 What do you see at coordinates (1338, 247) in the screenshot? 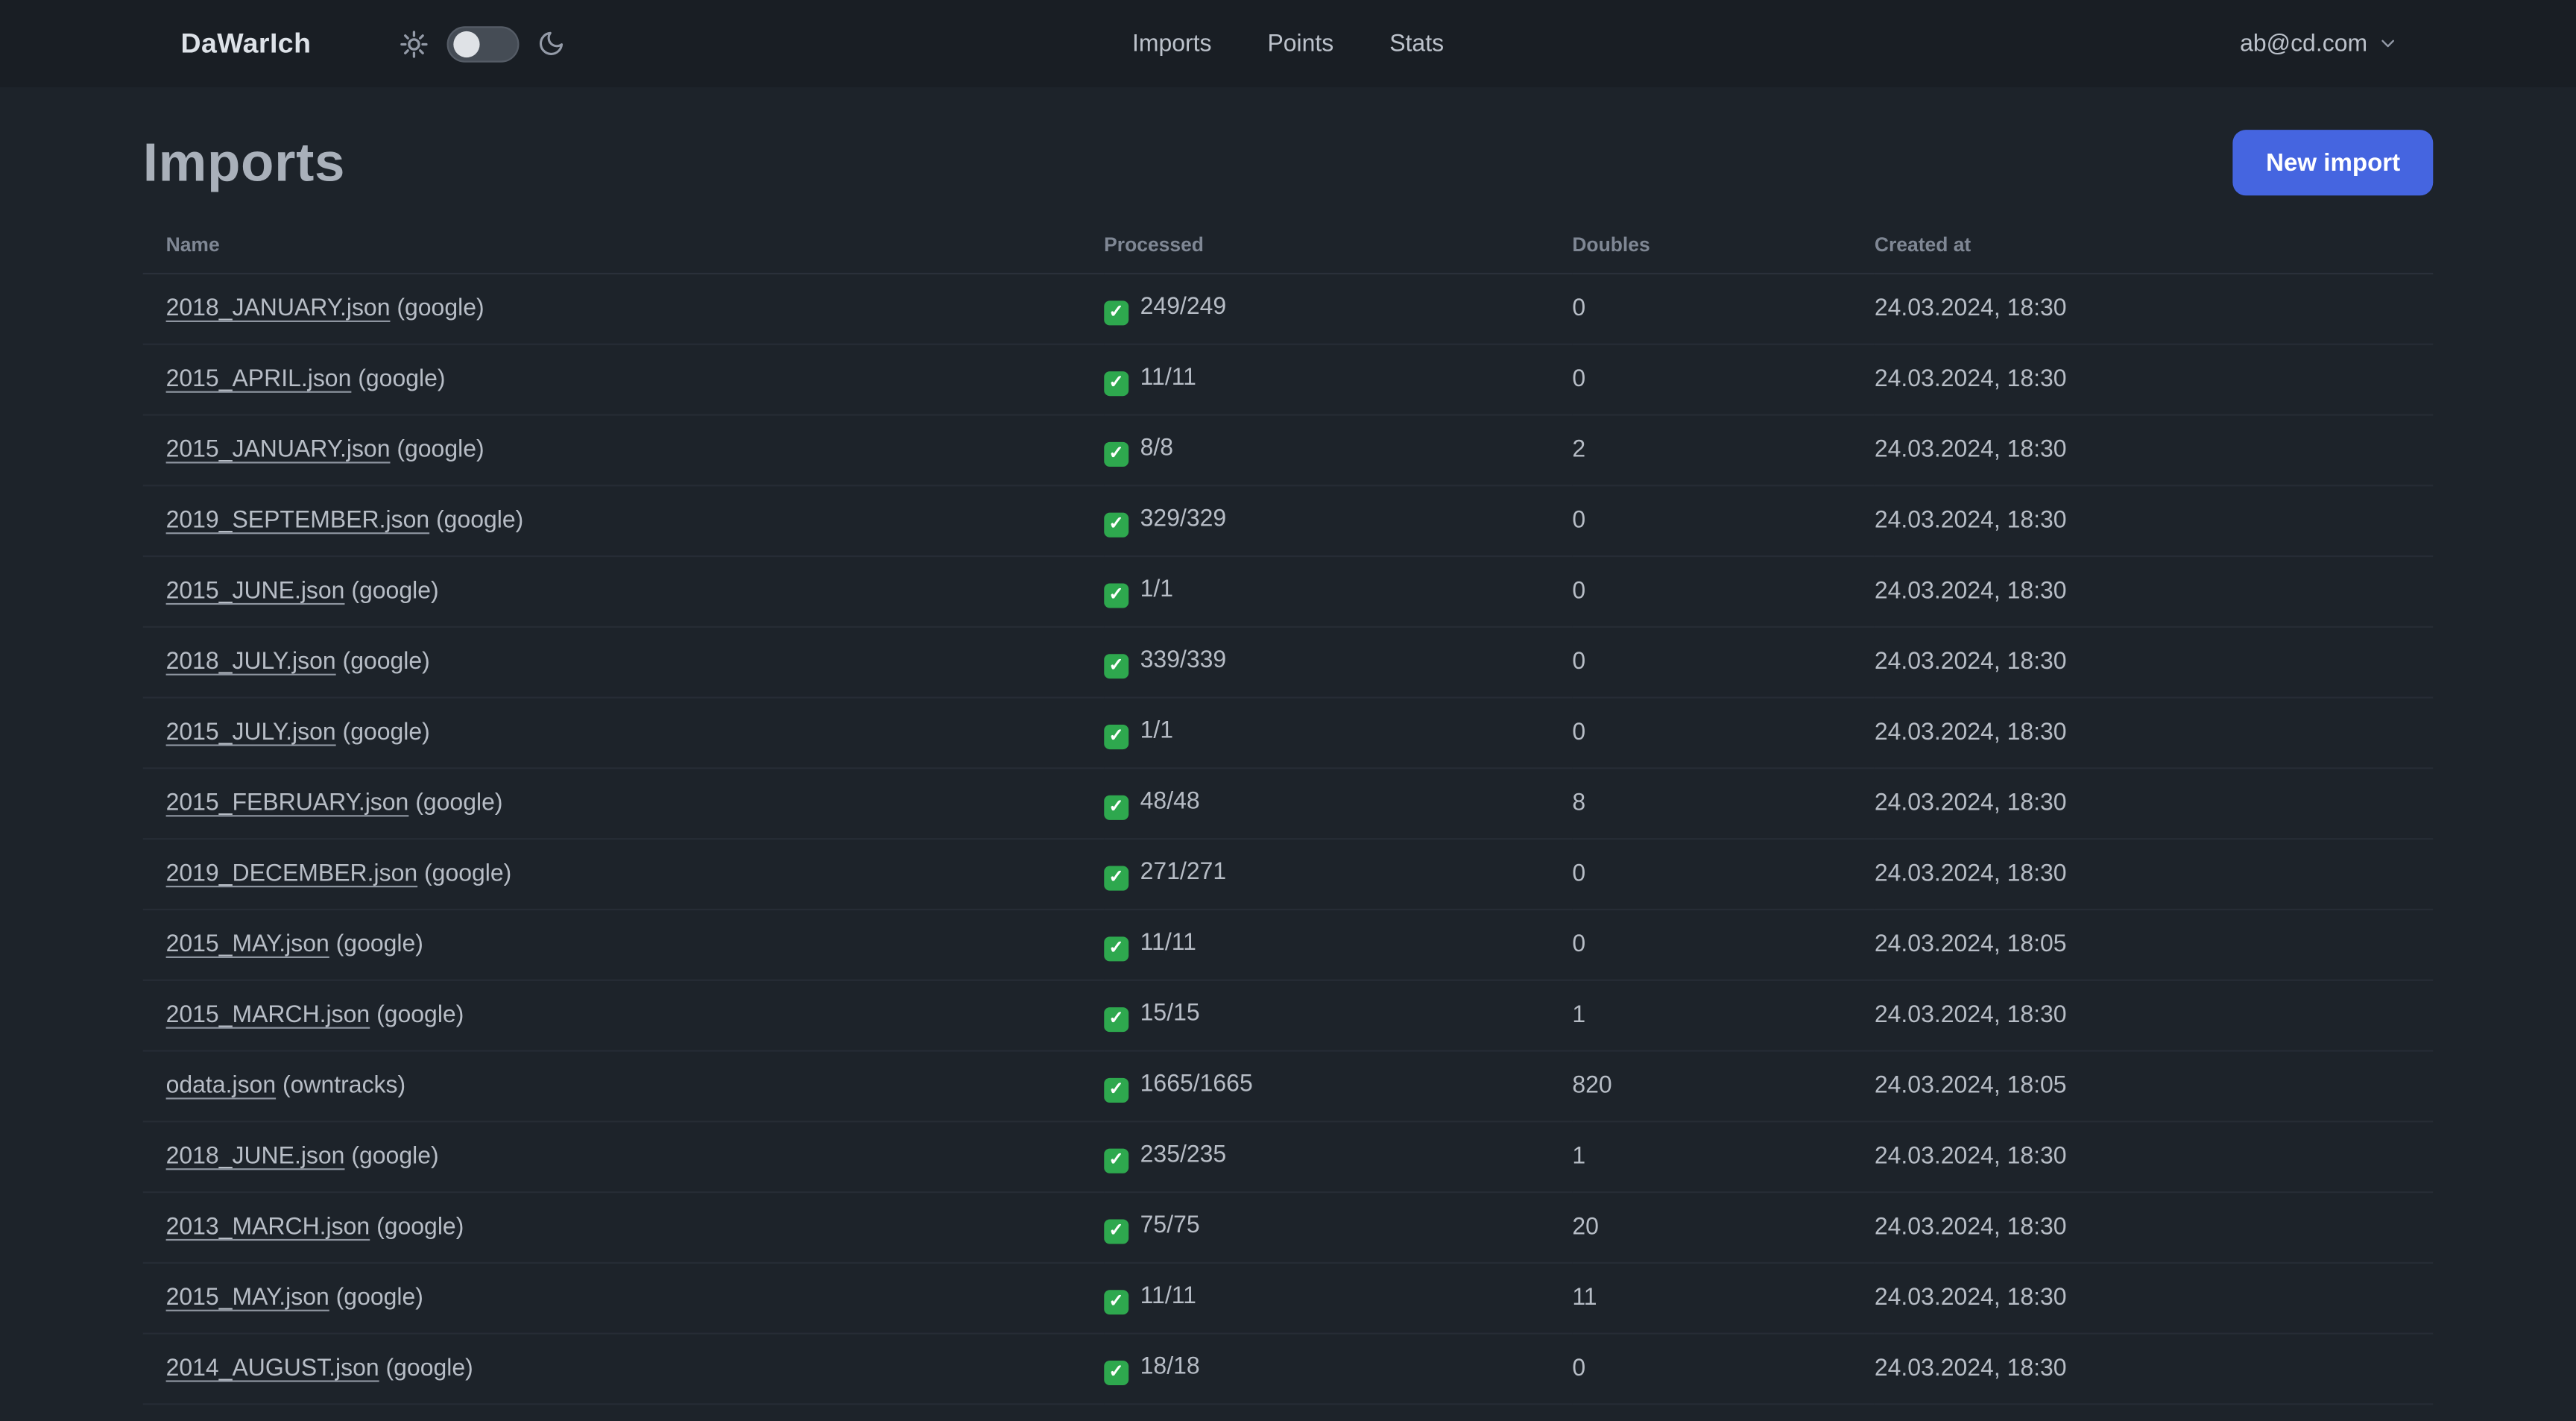
I see `column-header-processed: Processed` at bounding box center [1338, 247].